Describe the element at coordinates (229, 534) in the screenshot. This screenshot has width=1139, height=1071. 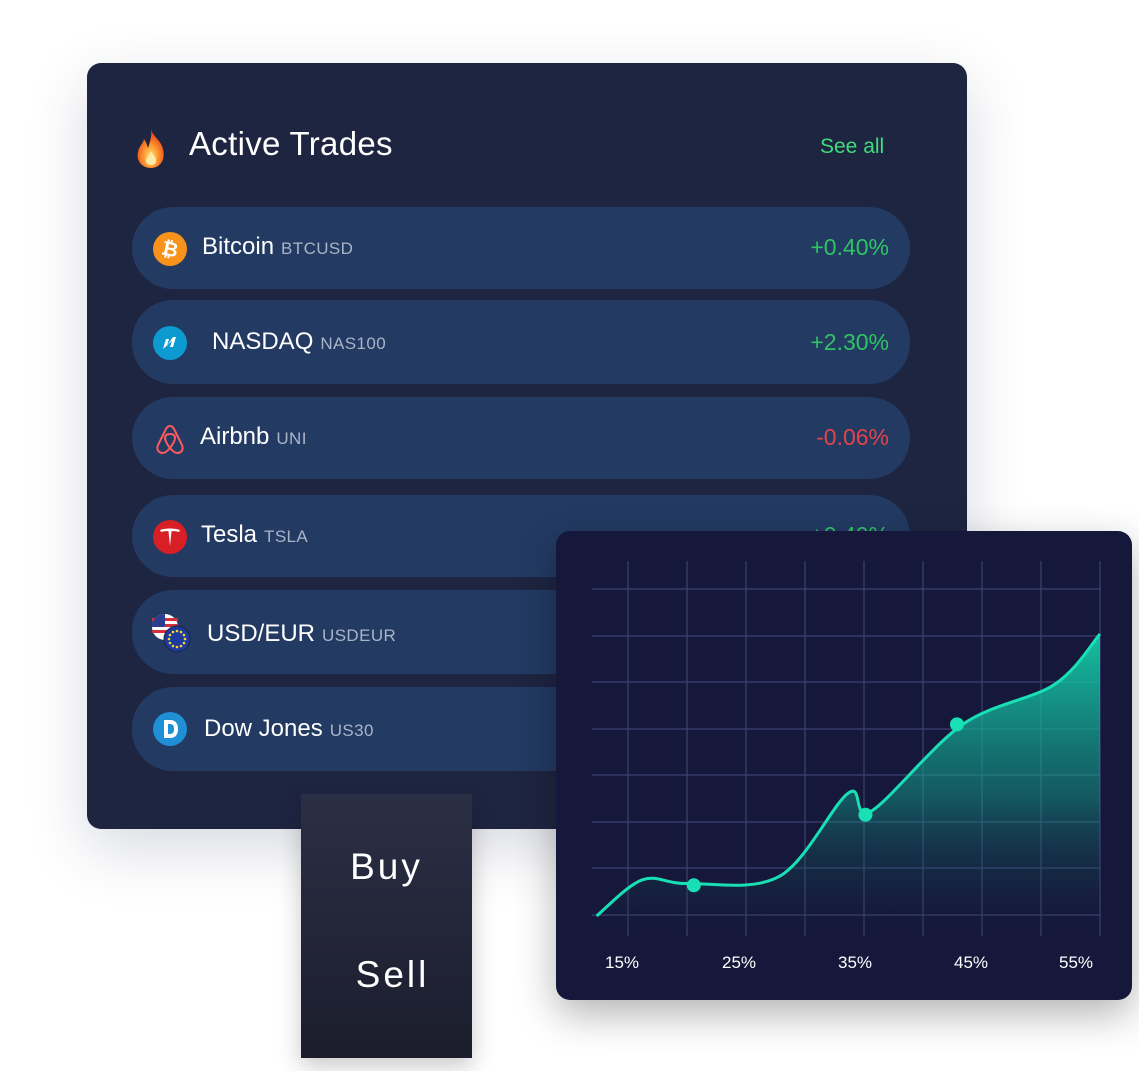
I see `trade-name-text: Tesla` at that location.